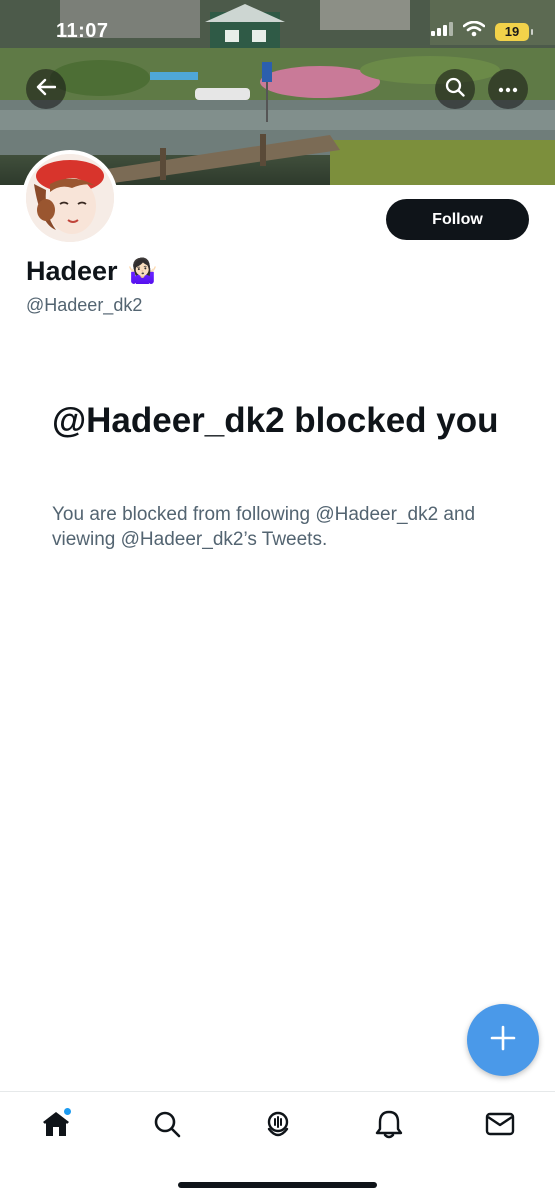 The height and width of the screenshot is (1200, 555). I want to click on back-arrow-icon, so click(46, 89).